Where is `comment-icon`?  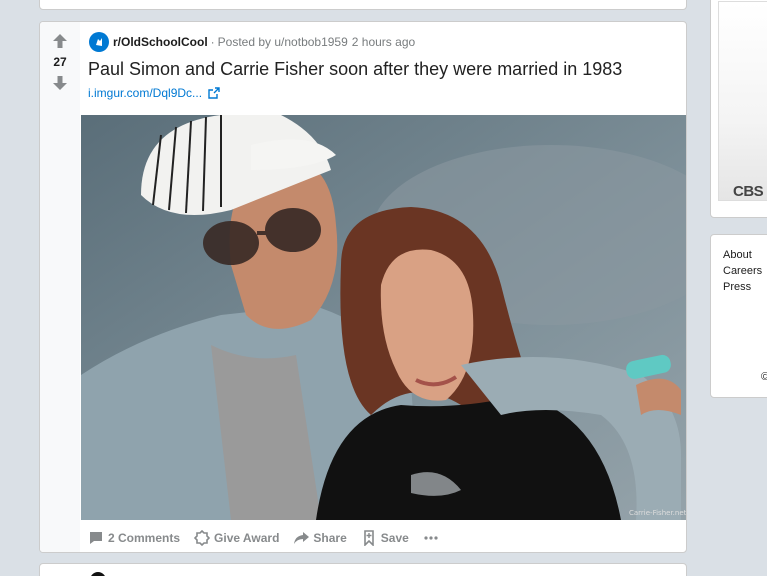 comment-icon is located at coordinates (96, 538).